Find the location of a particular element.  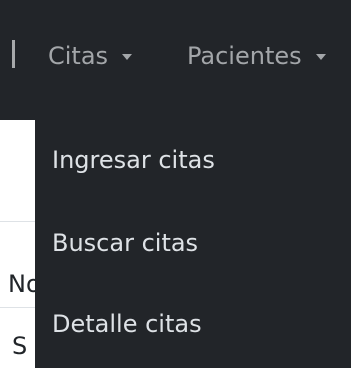

nav-item-truncated-edge is located at coordinates (13, 54).